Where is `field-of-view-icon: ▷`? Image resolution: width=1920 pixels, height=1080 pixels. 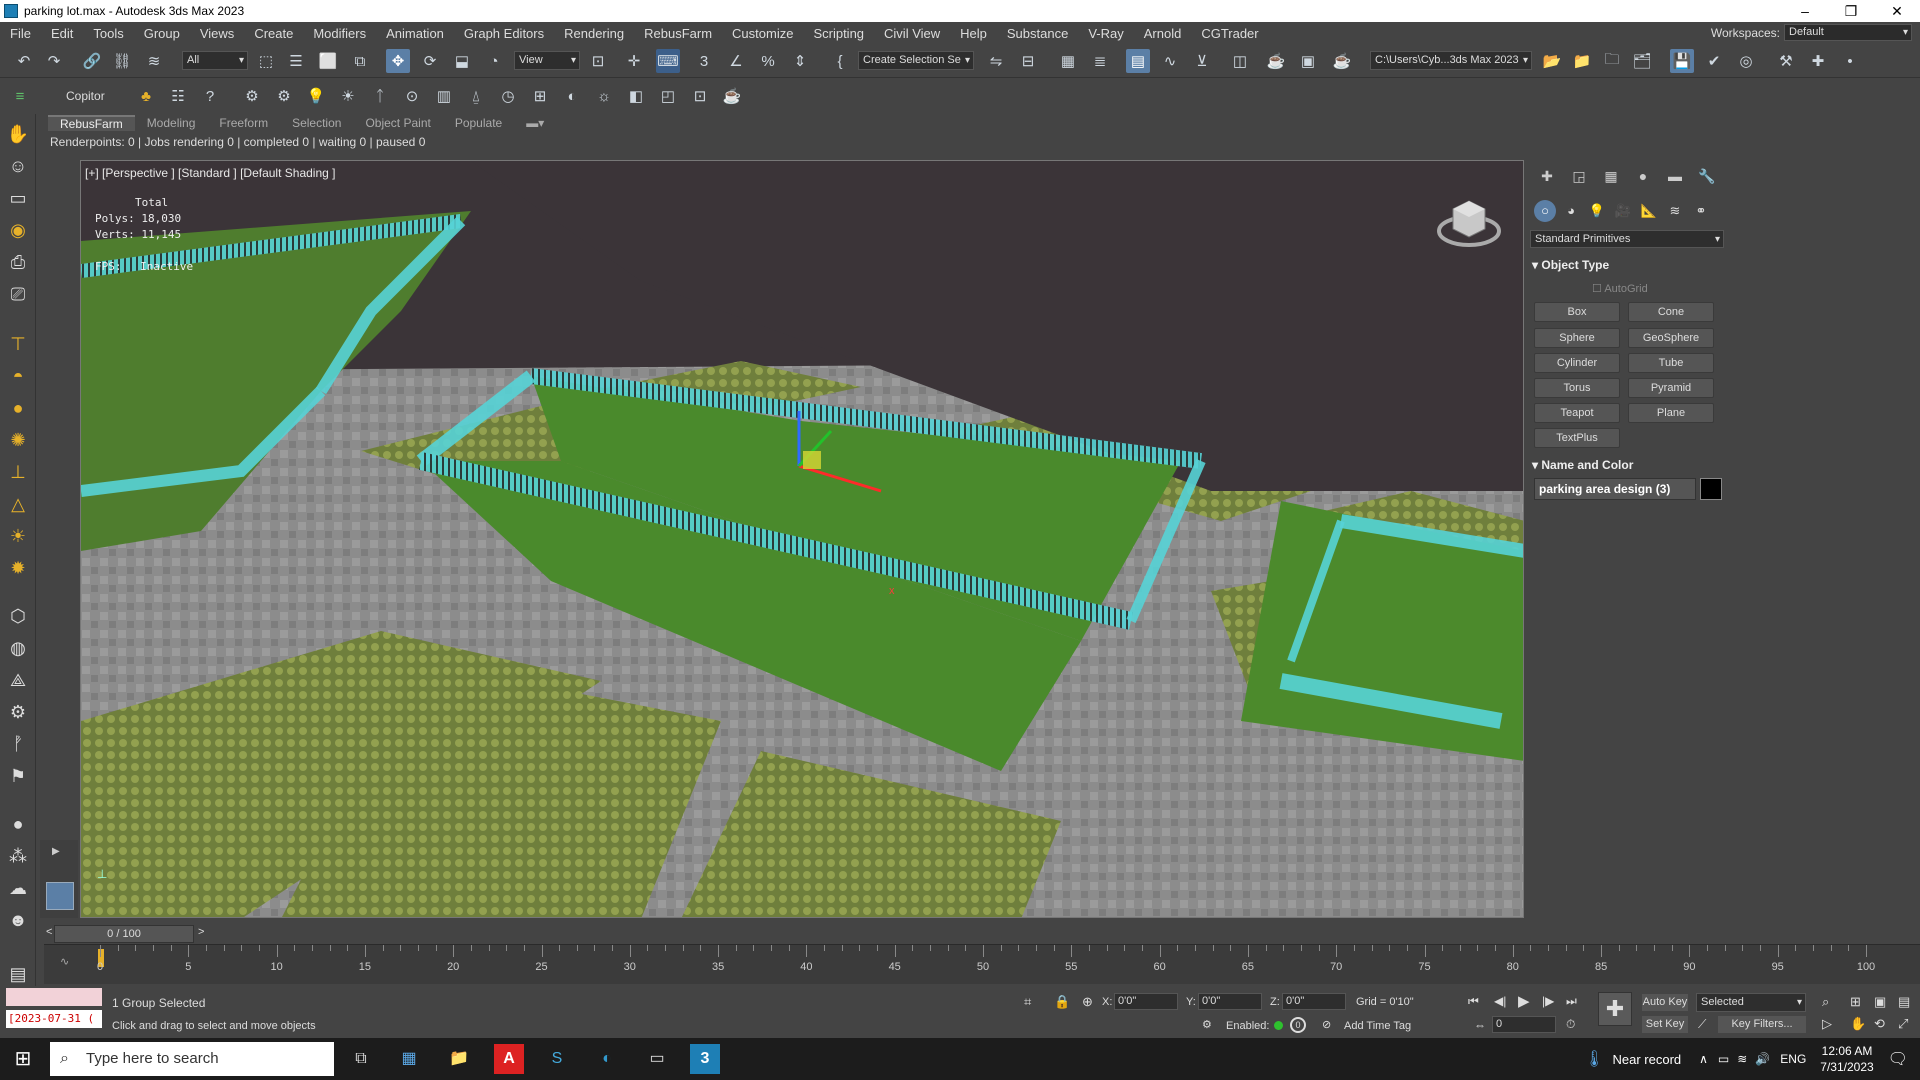 field-of-view-icon: ▷ is located at coordinates (1827, 1024).